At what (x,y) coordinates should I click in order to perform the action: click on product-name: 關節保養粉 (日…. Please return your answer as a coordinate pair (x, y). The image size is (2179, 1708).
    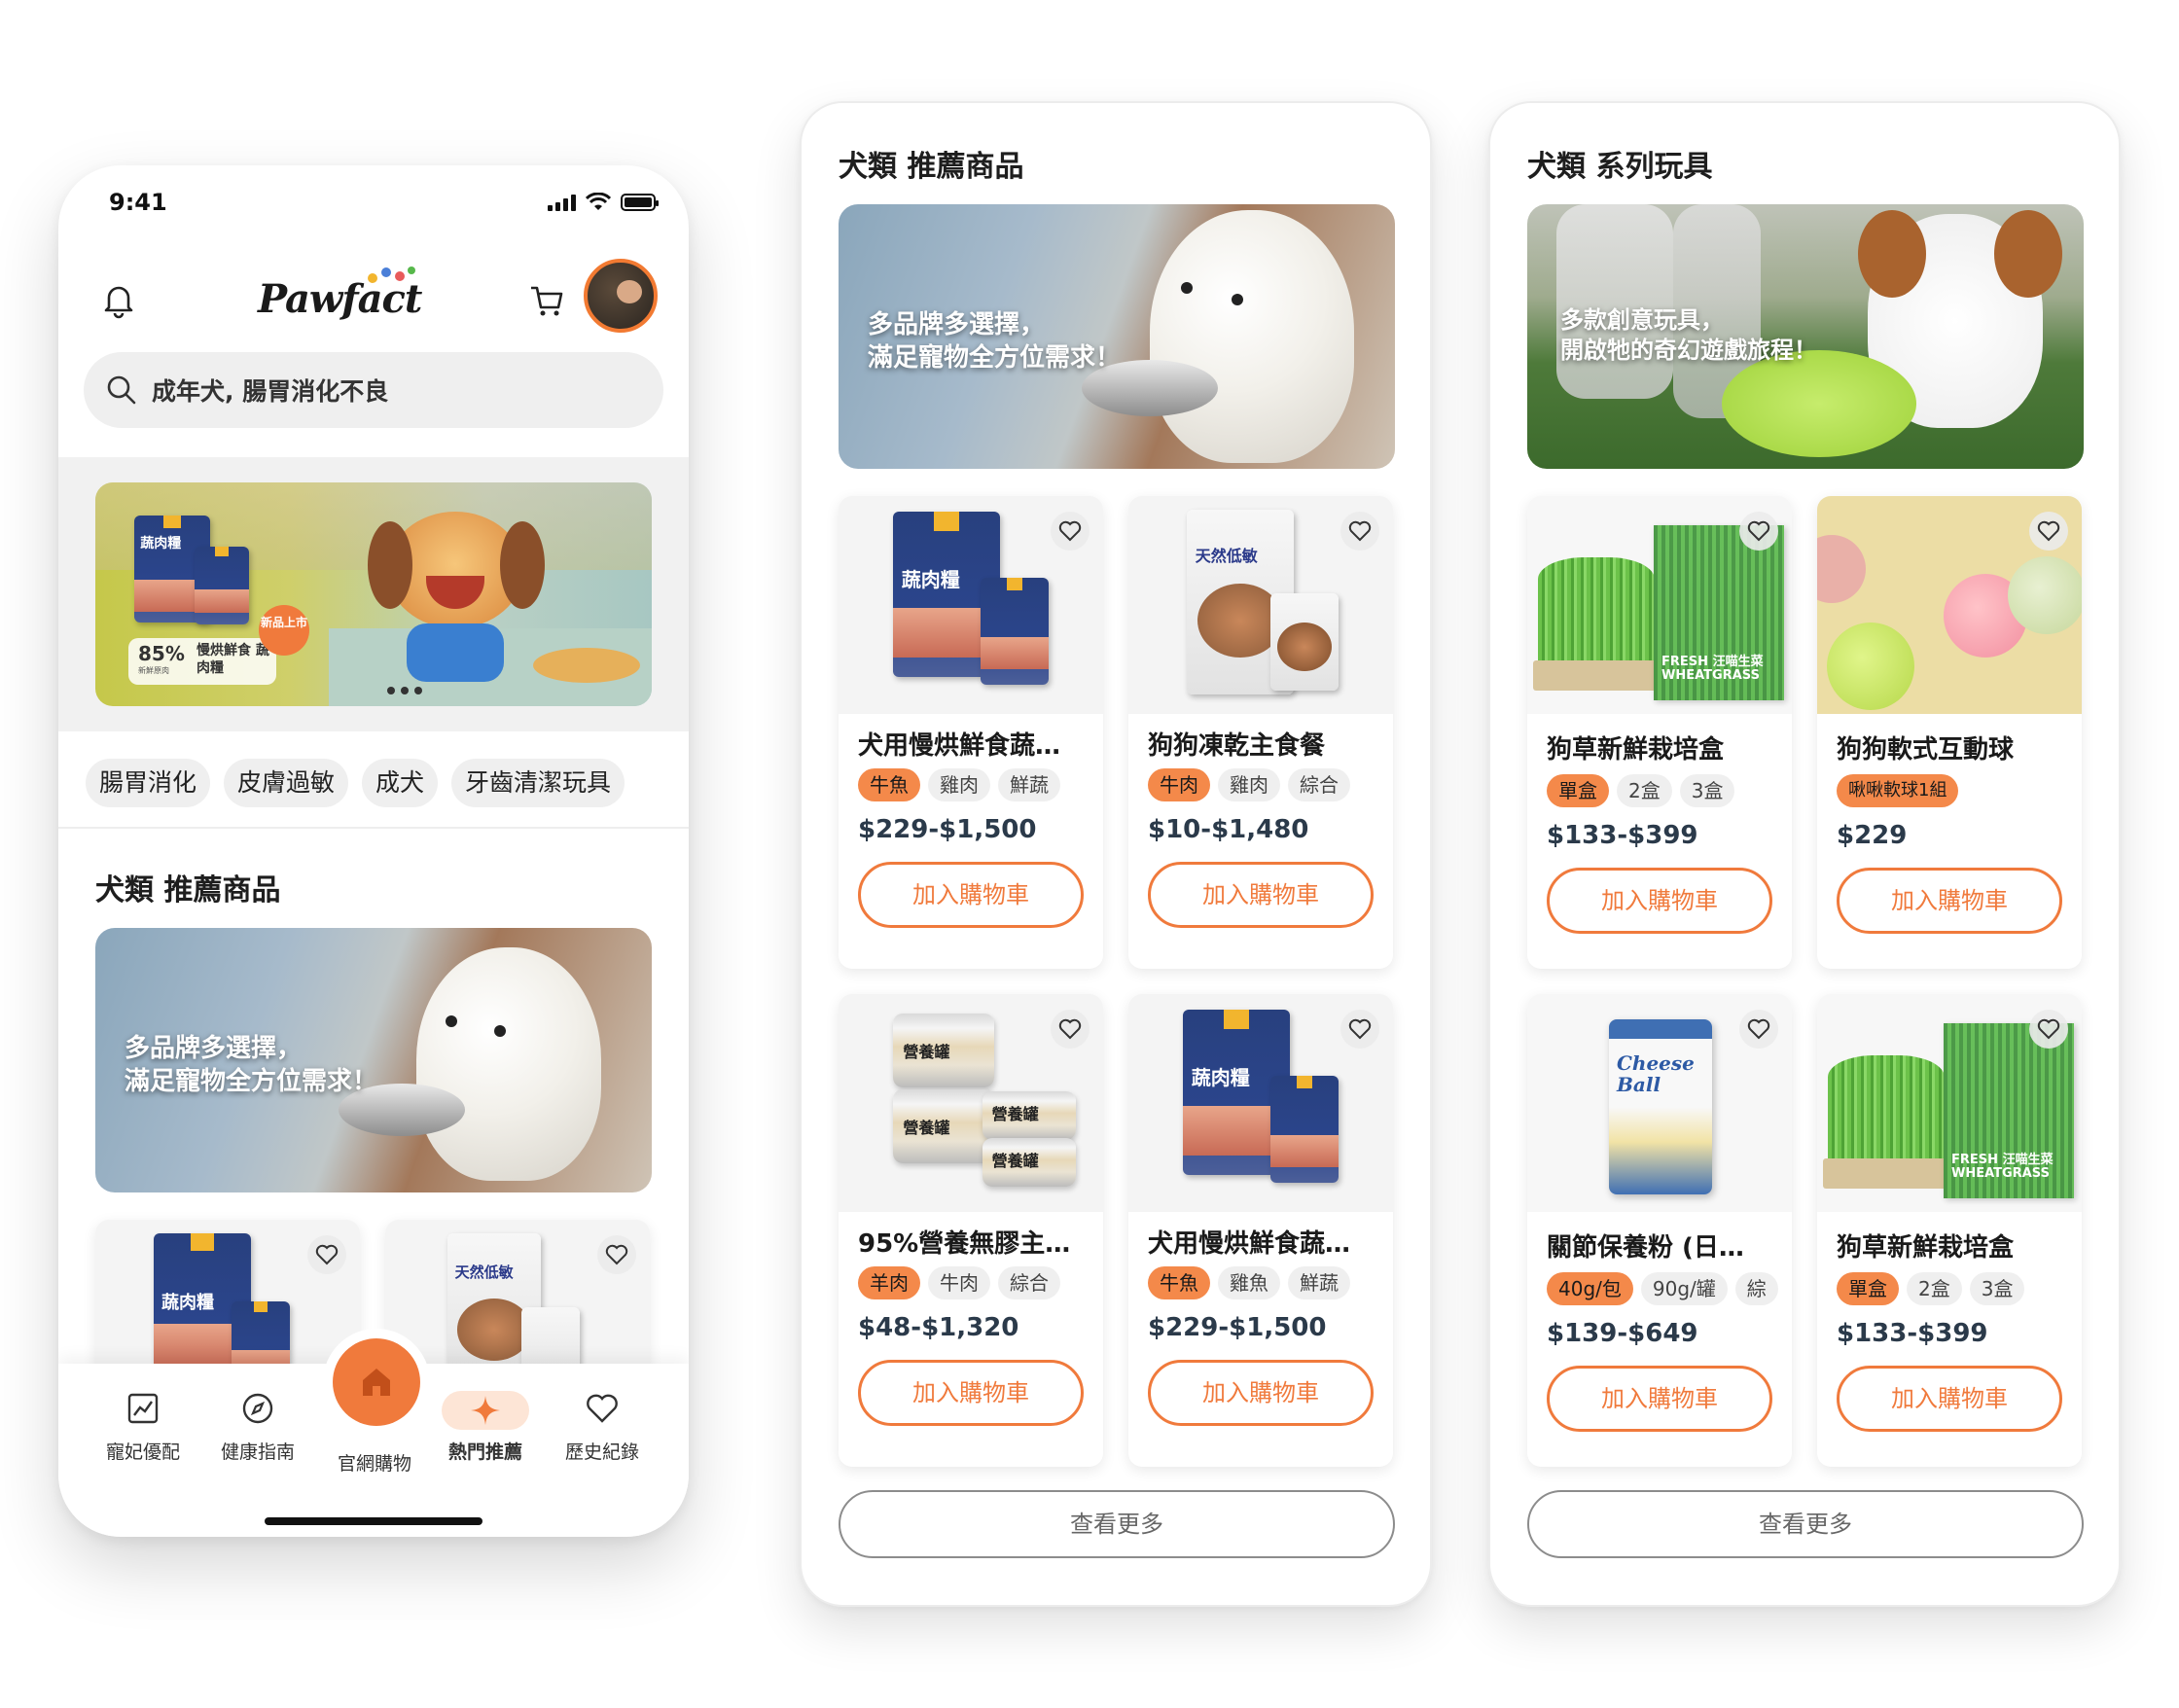
    Looking at the image, I should click on (1646, 1248).